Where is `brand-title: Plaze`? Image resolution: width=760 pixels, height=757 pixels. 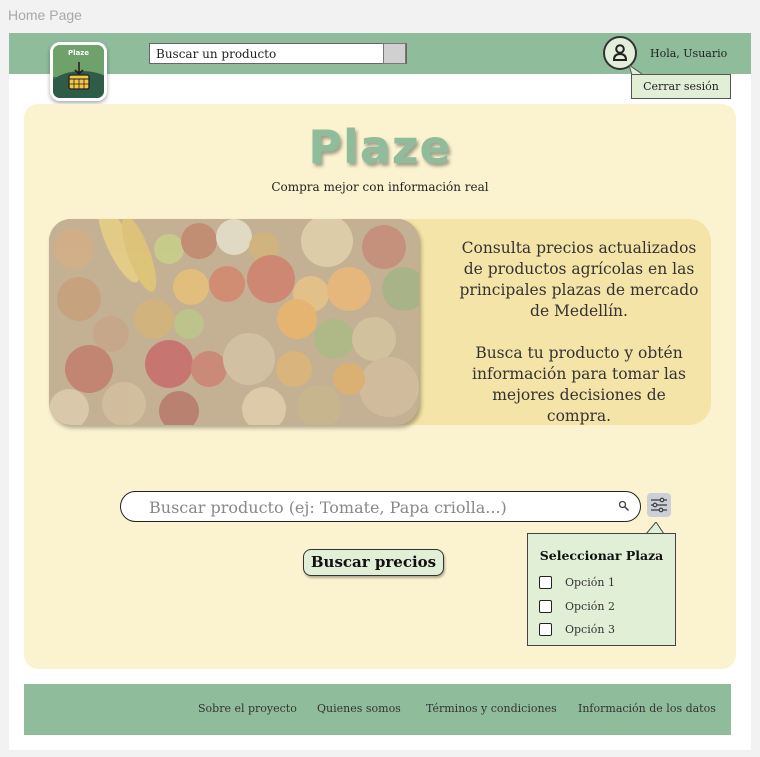
brand-title: Plaze is located at coordinates (380, 147).